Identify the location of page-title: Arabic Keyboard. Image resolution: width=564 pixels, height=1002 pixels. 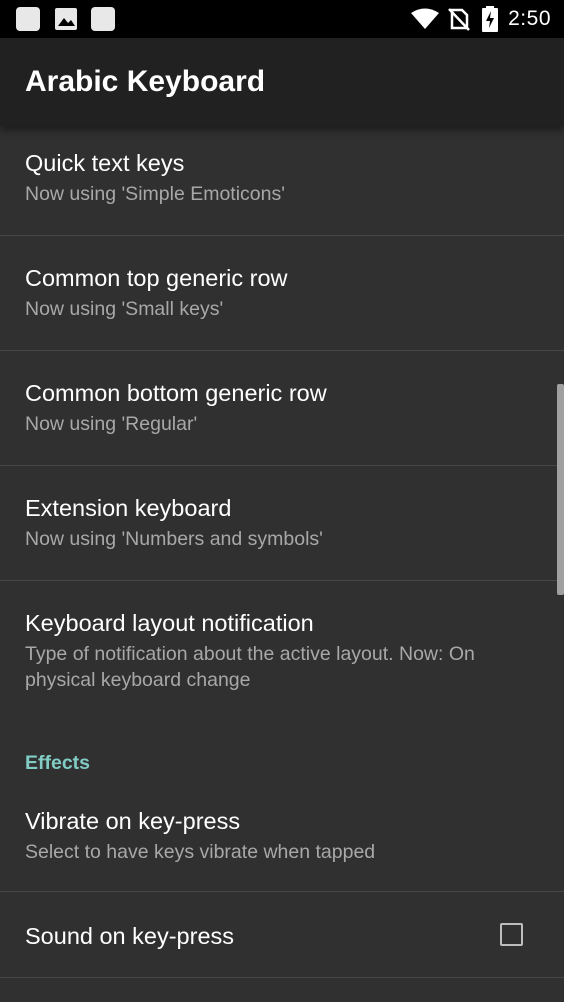
(145, 81).